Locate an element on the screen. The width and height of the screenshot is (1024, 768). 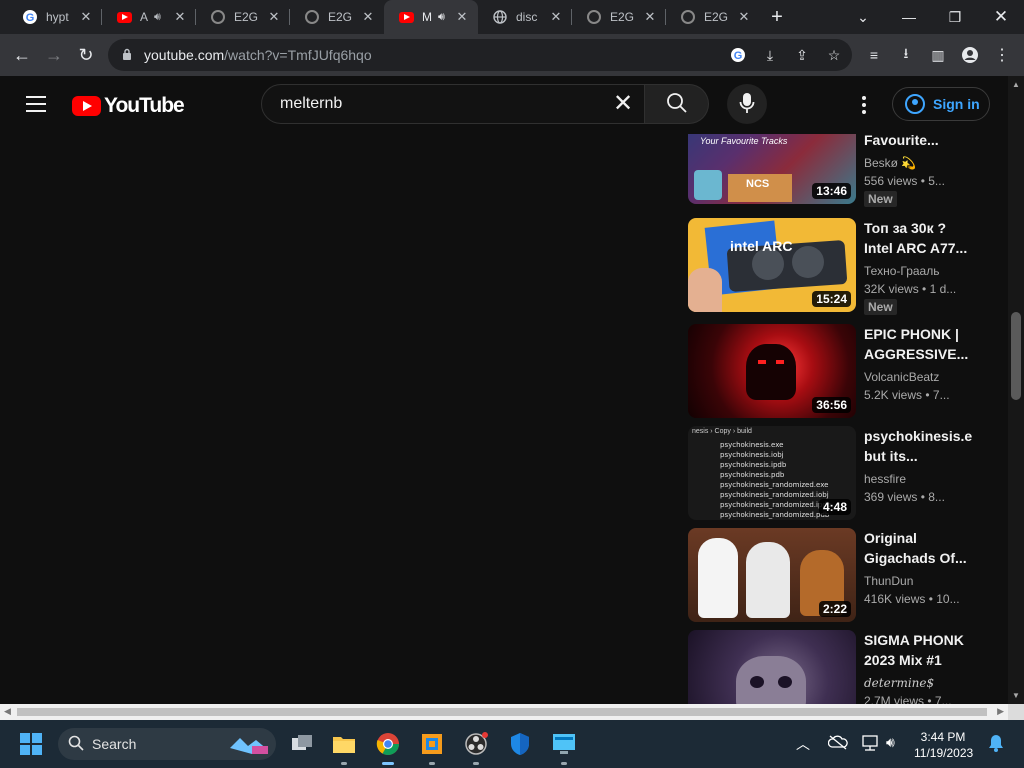
back-button: ← is located at coordinates (22, 55).